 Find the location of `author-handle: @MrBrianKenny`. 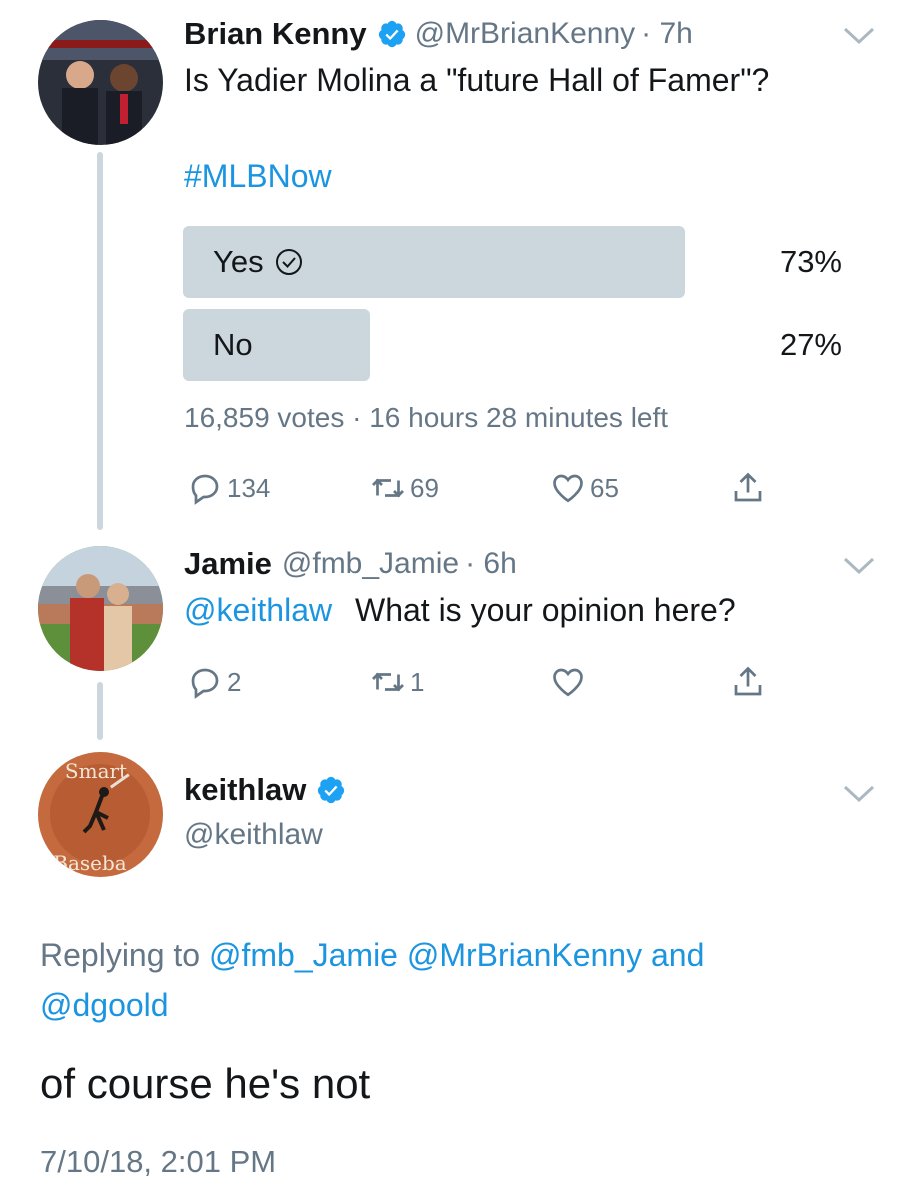

author-handle: @MrBrianKenny is located at coordinates (525, 34).